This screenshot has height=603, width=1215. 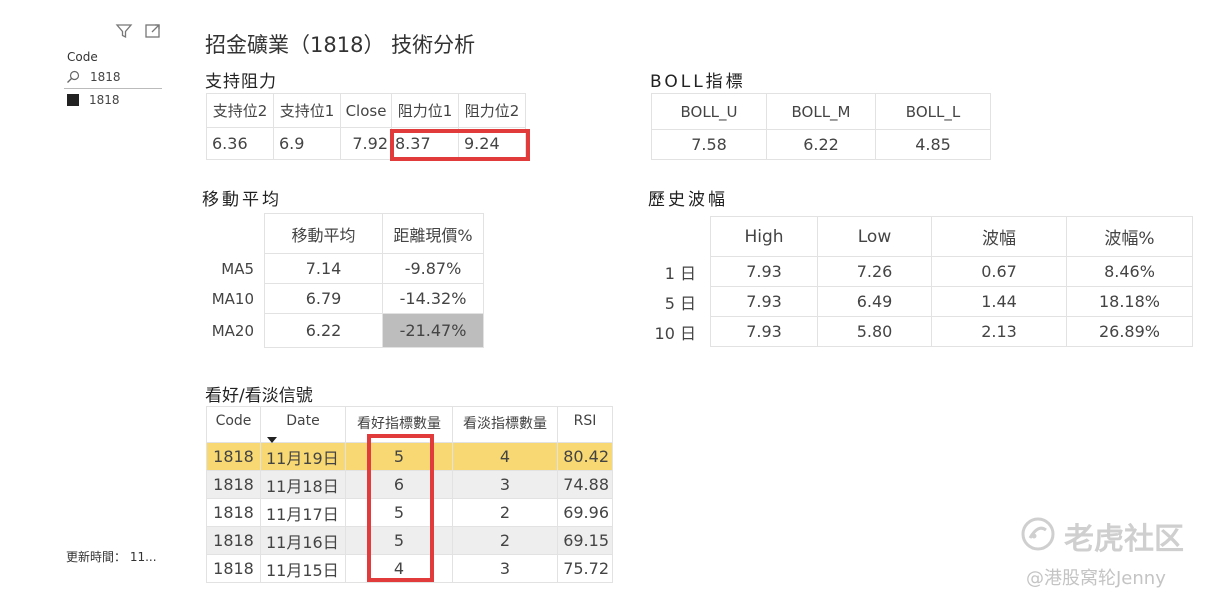 I want to click on bull-count-highlight-box, so click(x=400, y=508).